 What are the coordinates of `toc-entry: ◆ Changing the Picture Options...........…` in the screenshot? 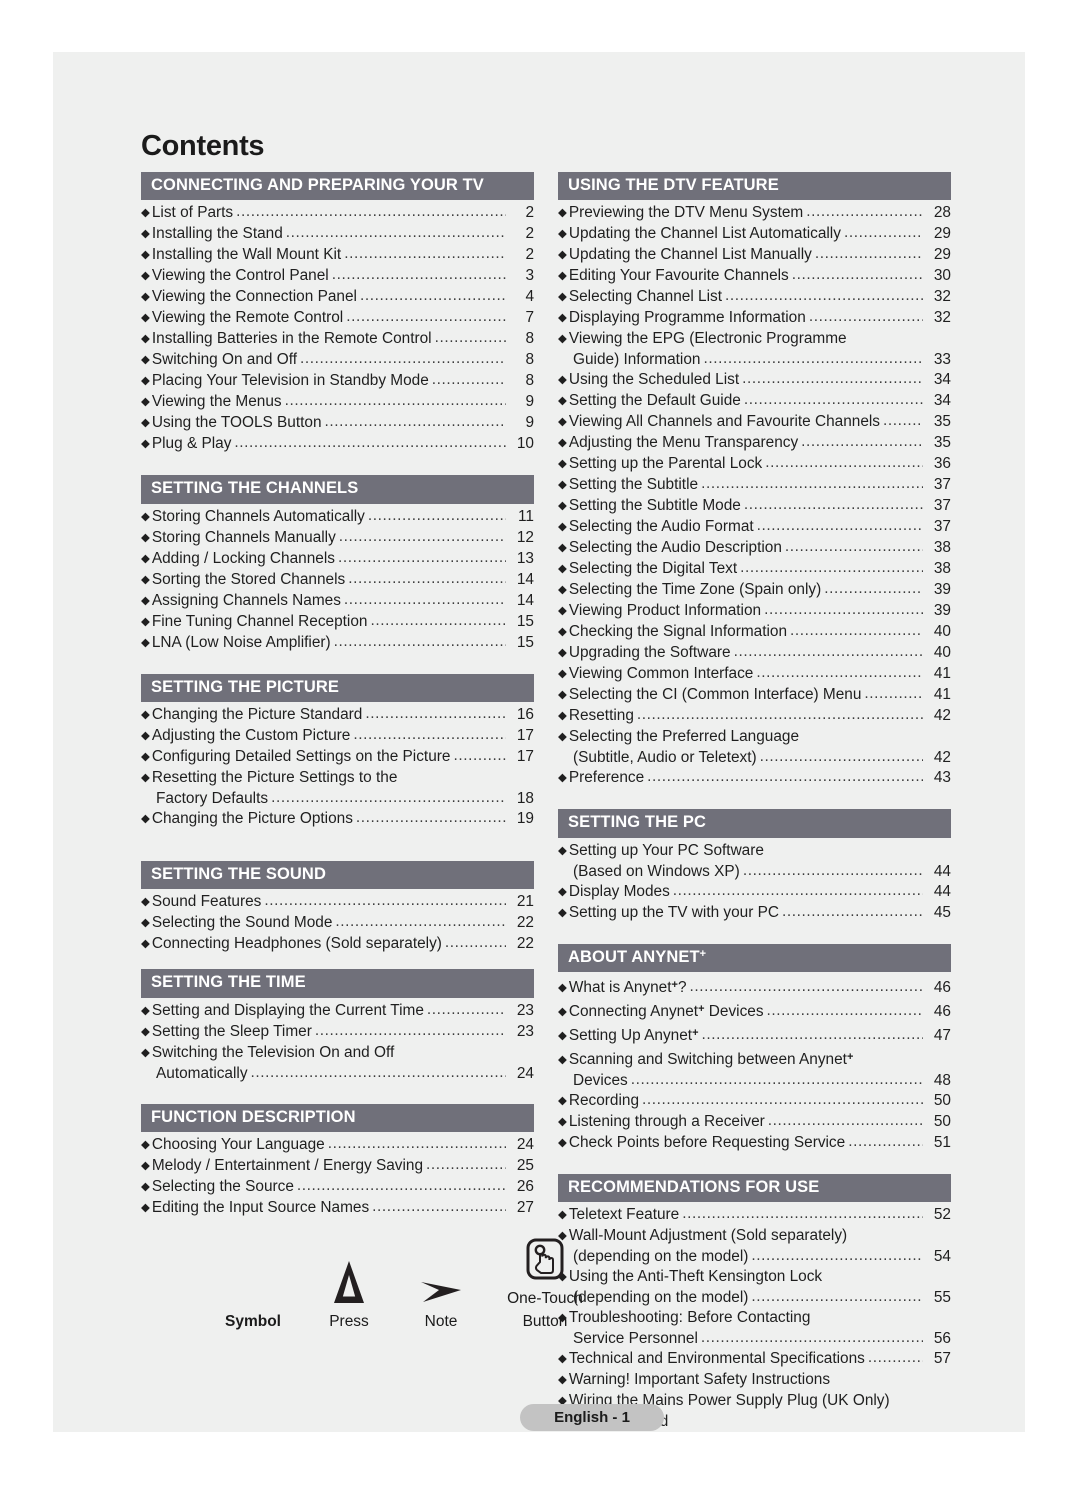 It's located at (337, 819).